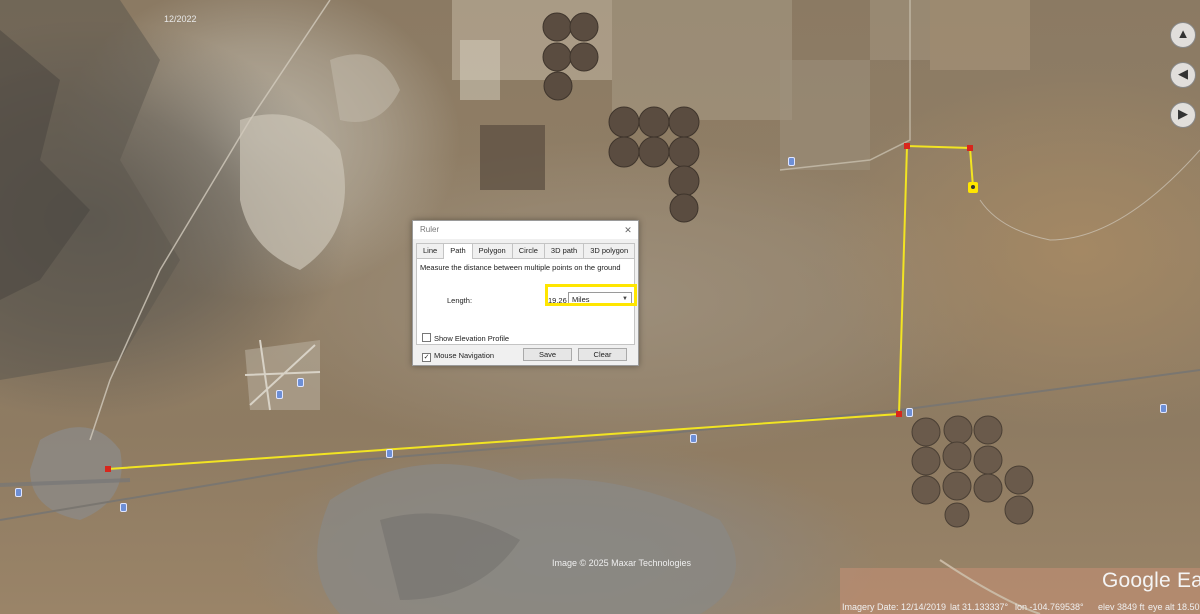  Describe the element at coordinates (472, 338) in the screenshot. I see `show-elevation-profile-label: Show Elevation Profile` at that location.